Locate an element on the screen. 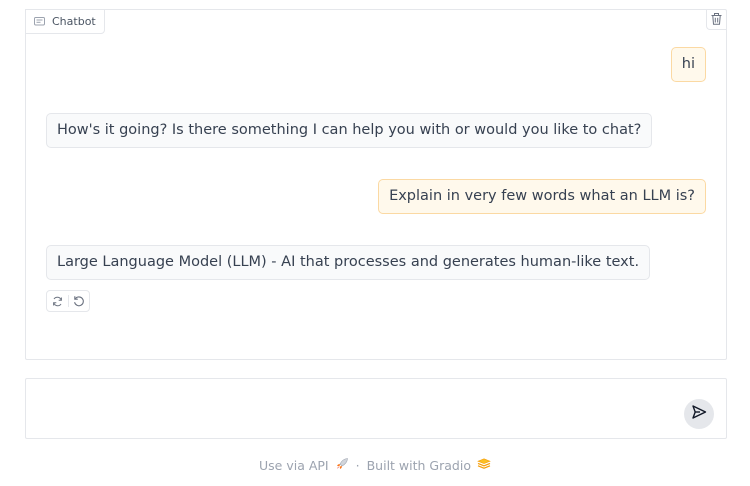  chatbot-label: Chatbot is located at coordinates (65, 21).